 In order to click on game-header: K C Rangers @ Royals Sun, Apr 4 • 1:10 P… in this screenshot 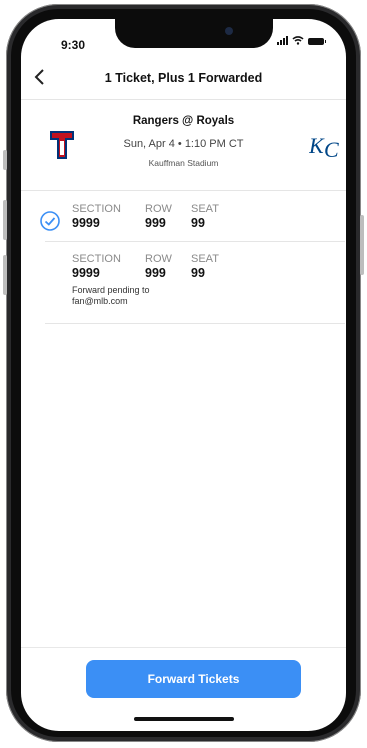, I will do `click(183, 145)`.